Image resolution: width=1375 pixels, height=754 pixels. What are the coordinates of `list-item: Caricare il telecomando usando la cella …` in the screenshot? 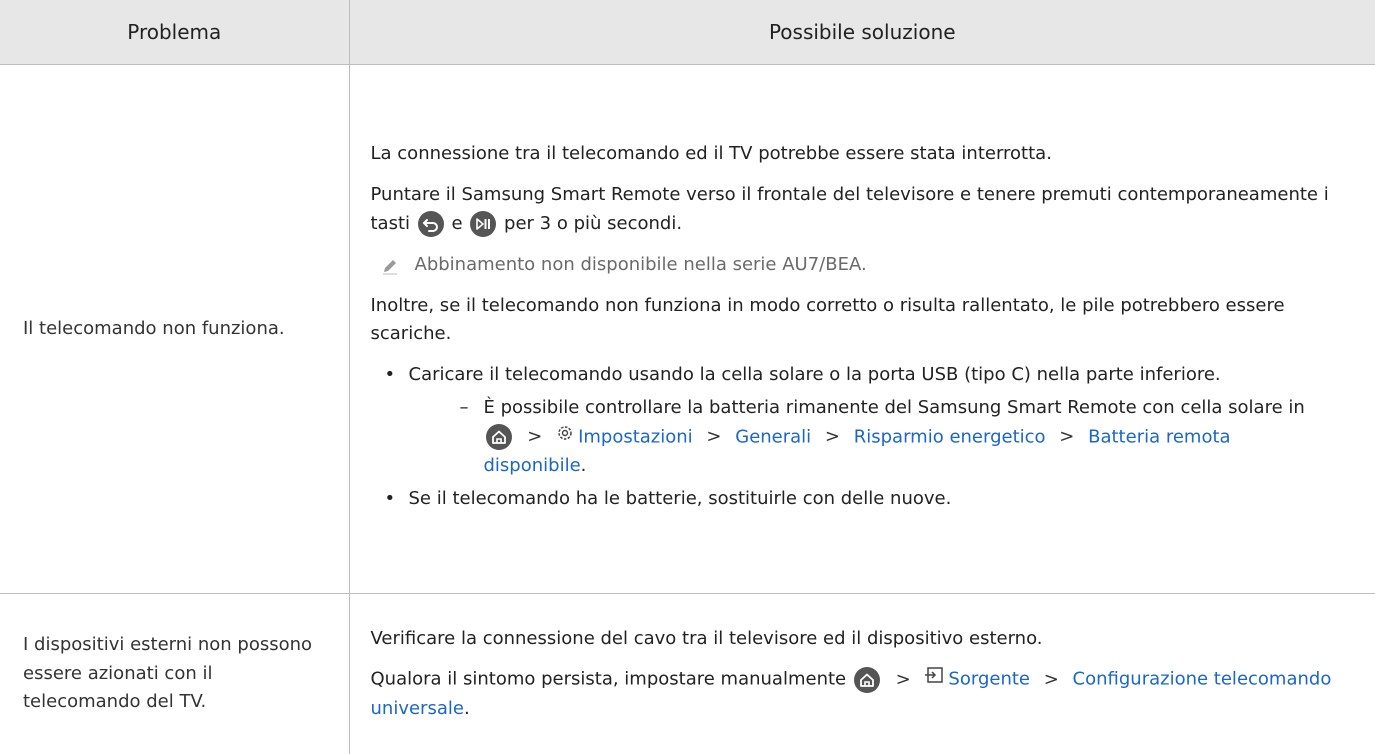 It's located at (853, 421).